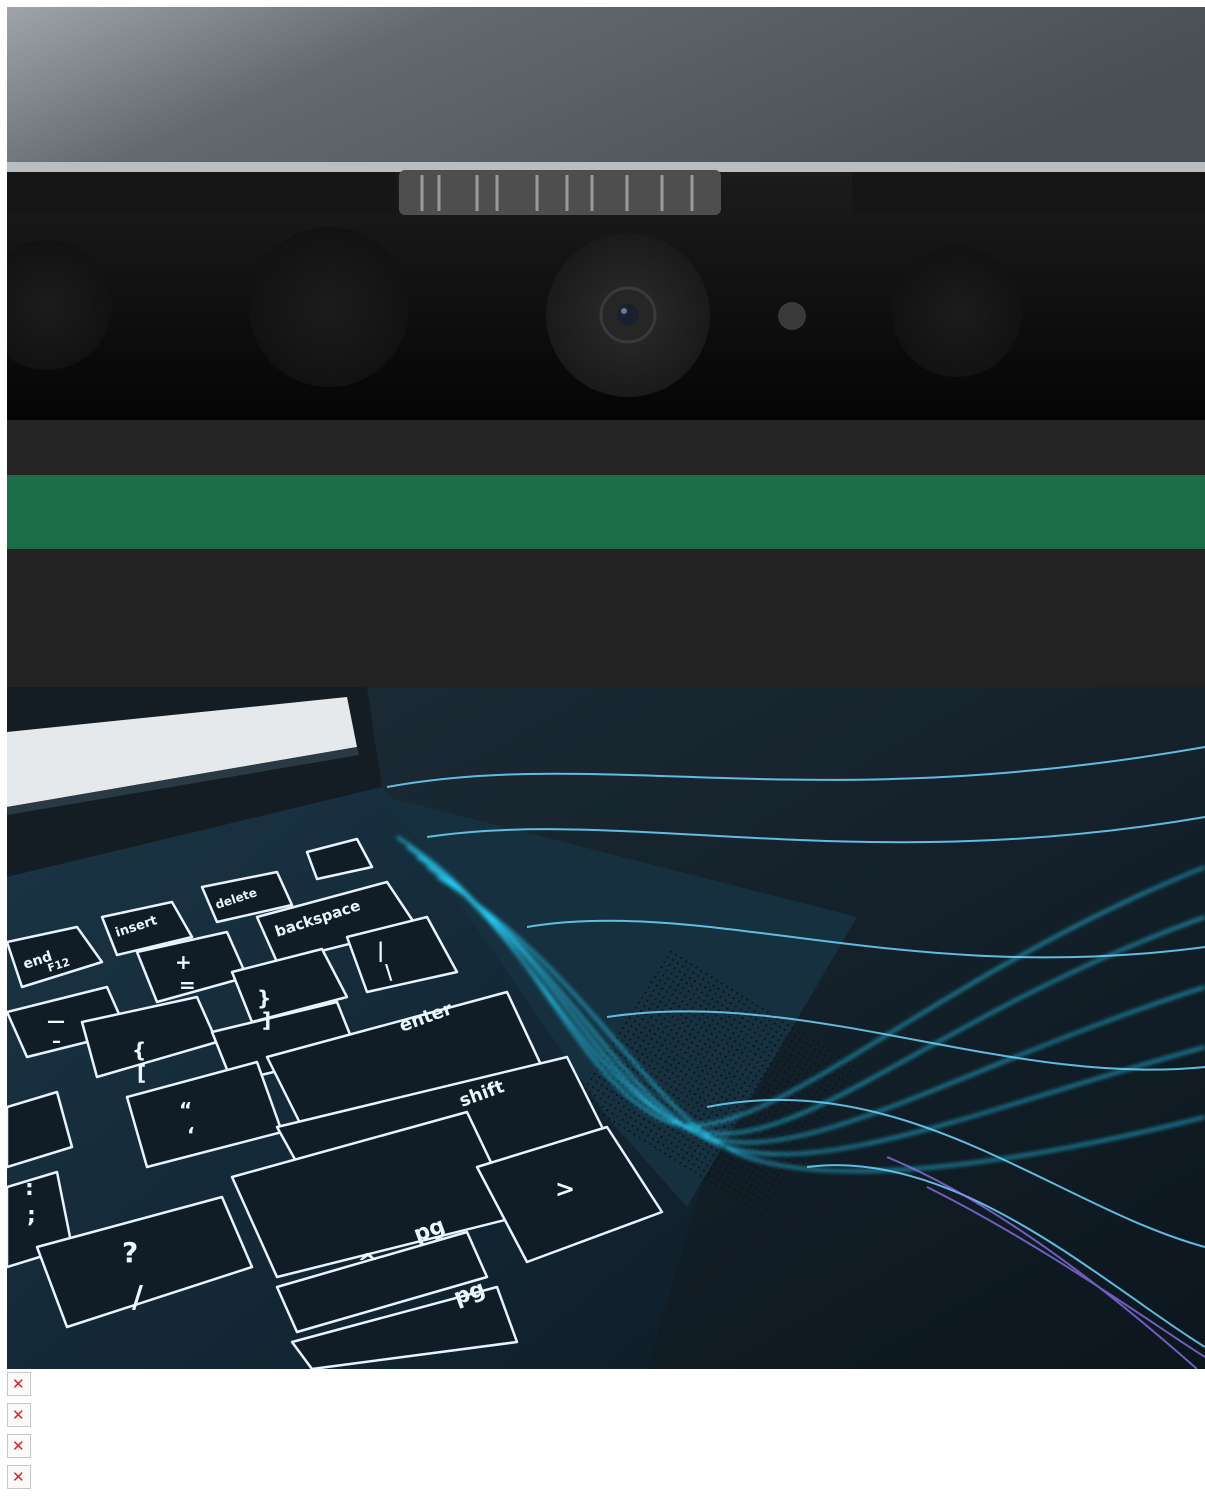  Describe the element at coordinates (565, 1189) in the screenshot. I see `key-right: >` at that location.